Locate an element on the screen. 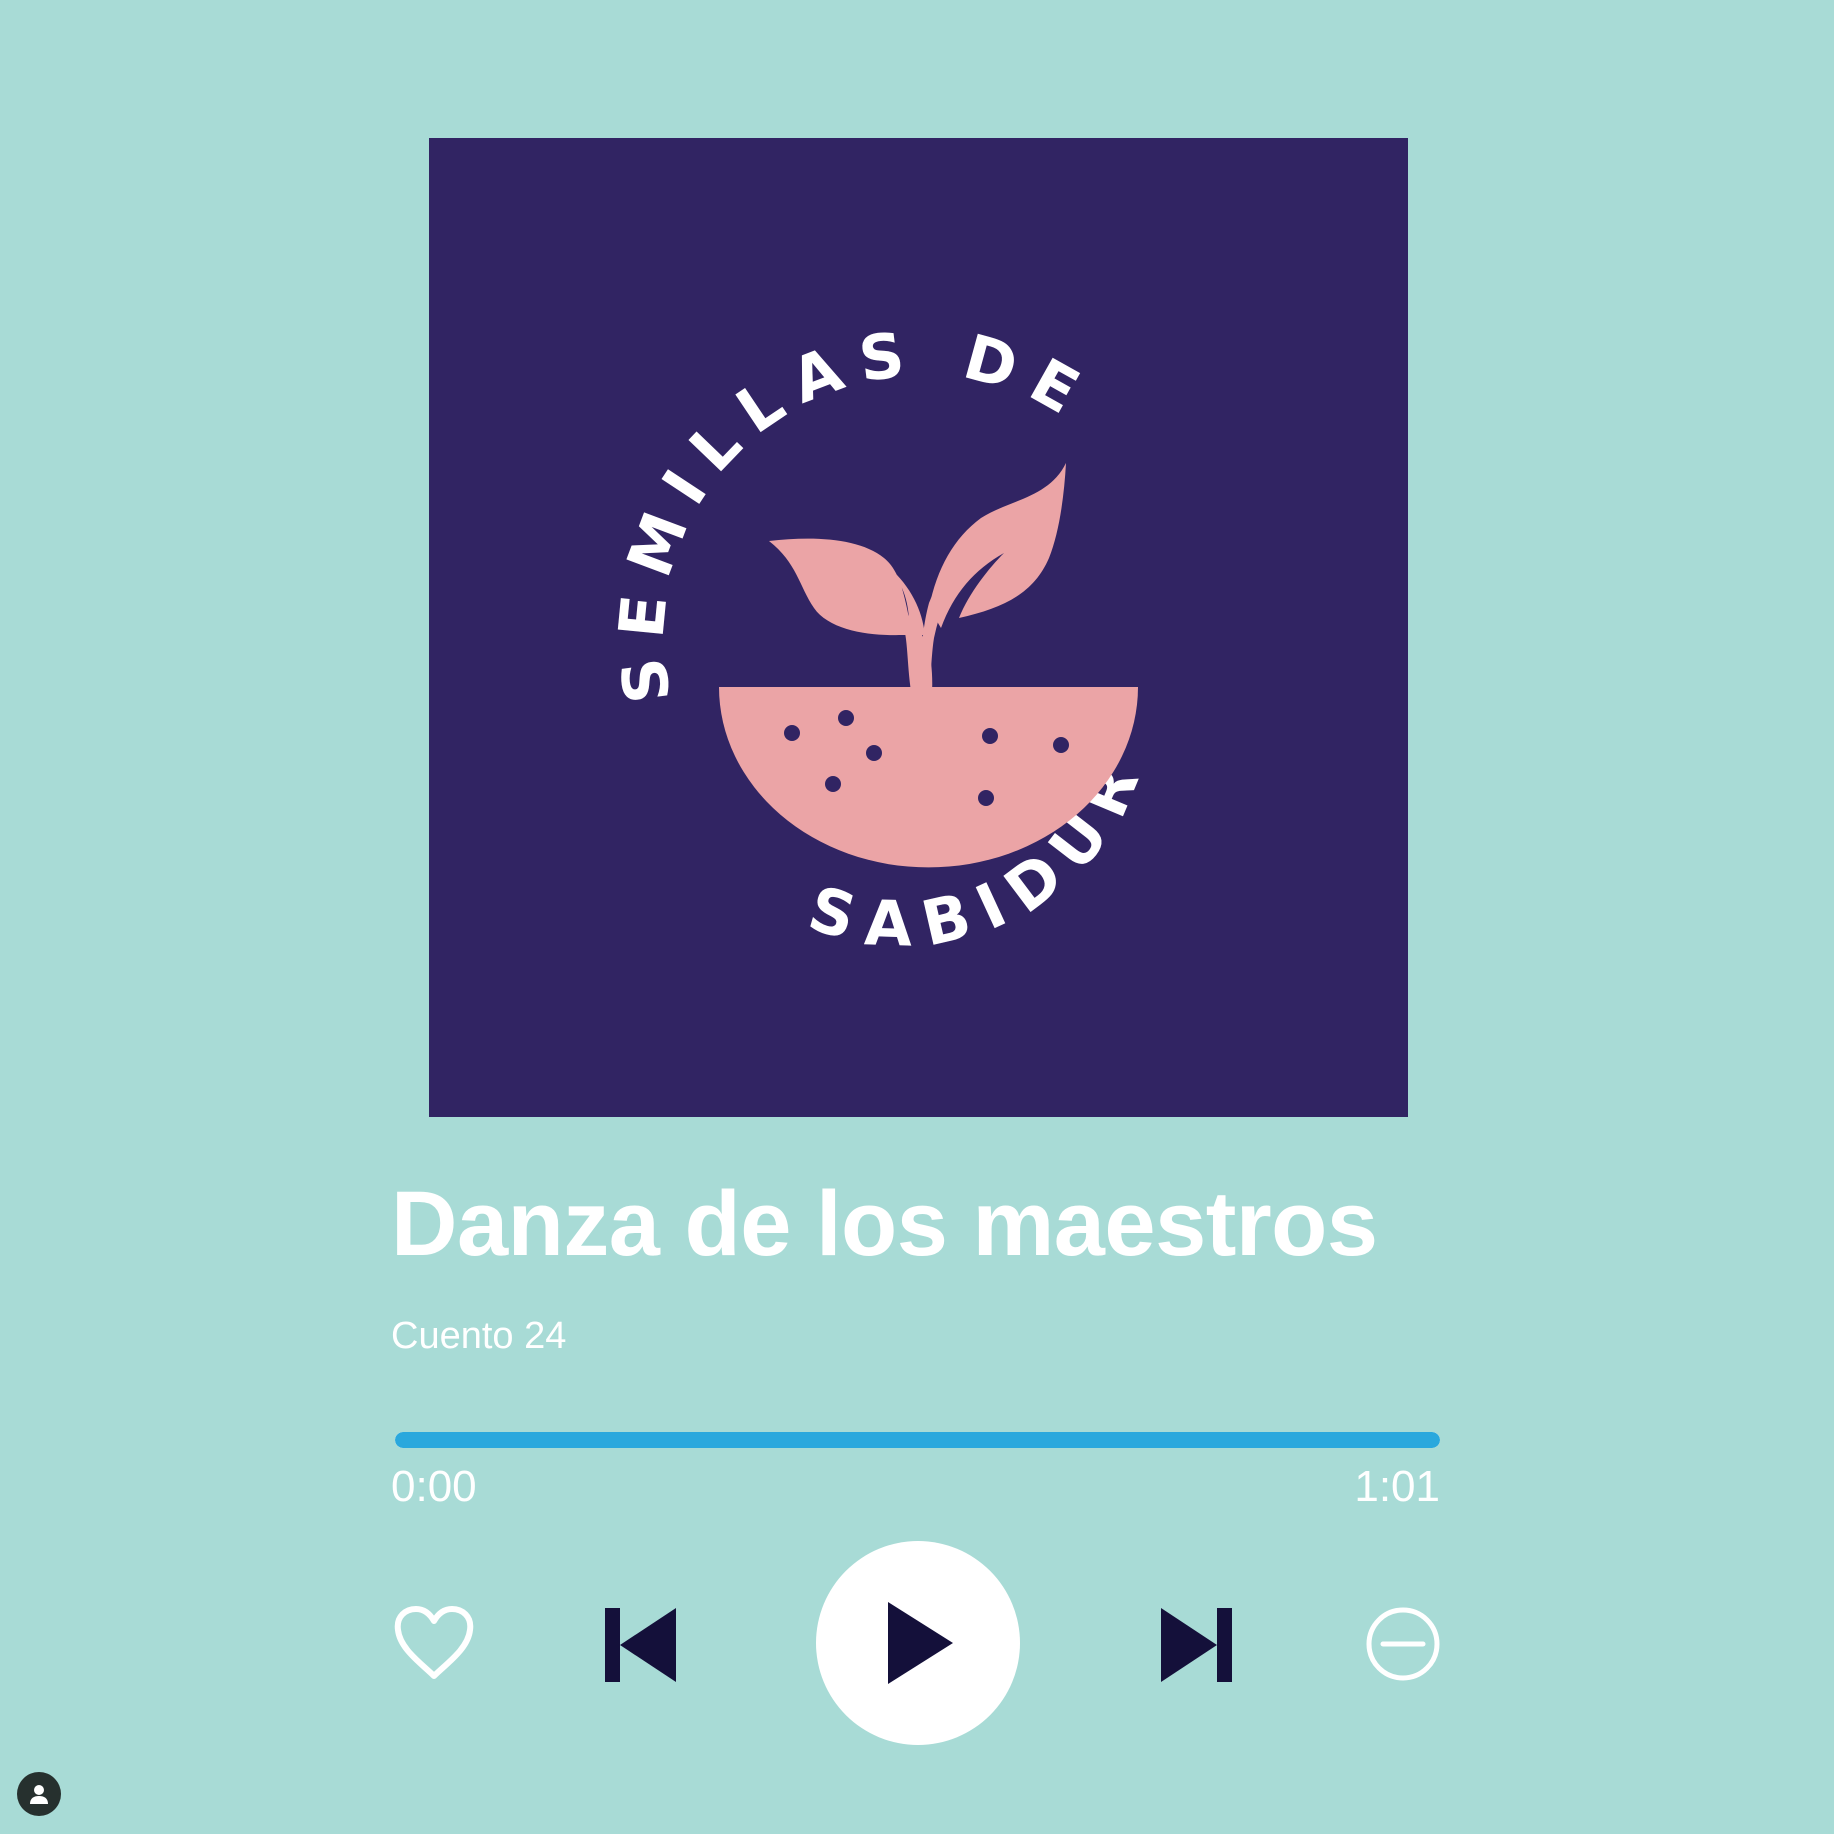  skip-previous-icon is located at coordinates (640, 1645).